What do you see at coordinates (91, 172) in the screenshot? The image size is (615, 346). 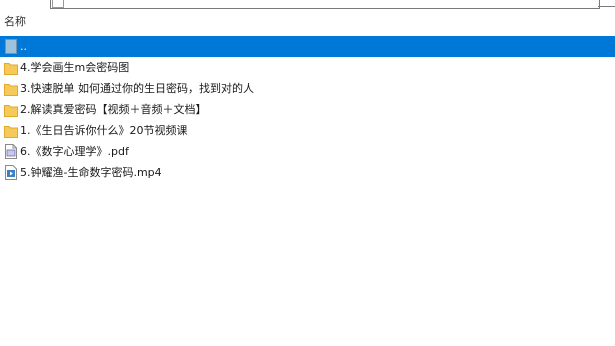 I see `list-item-label: 5.钟耀渔-生命数字密码.mp4` at bounding box center [91, 172].